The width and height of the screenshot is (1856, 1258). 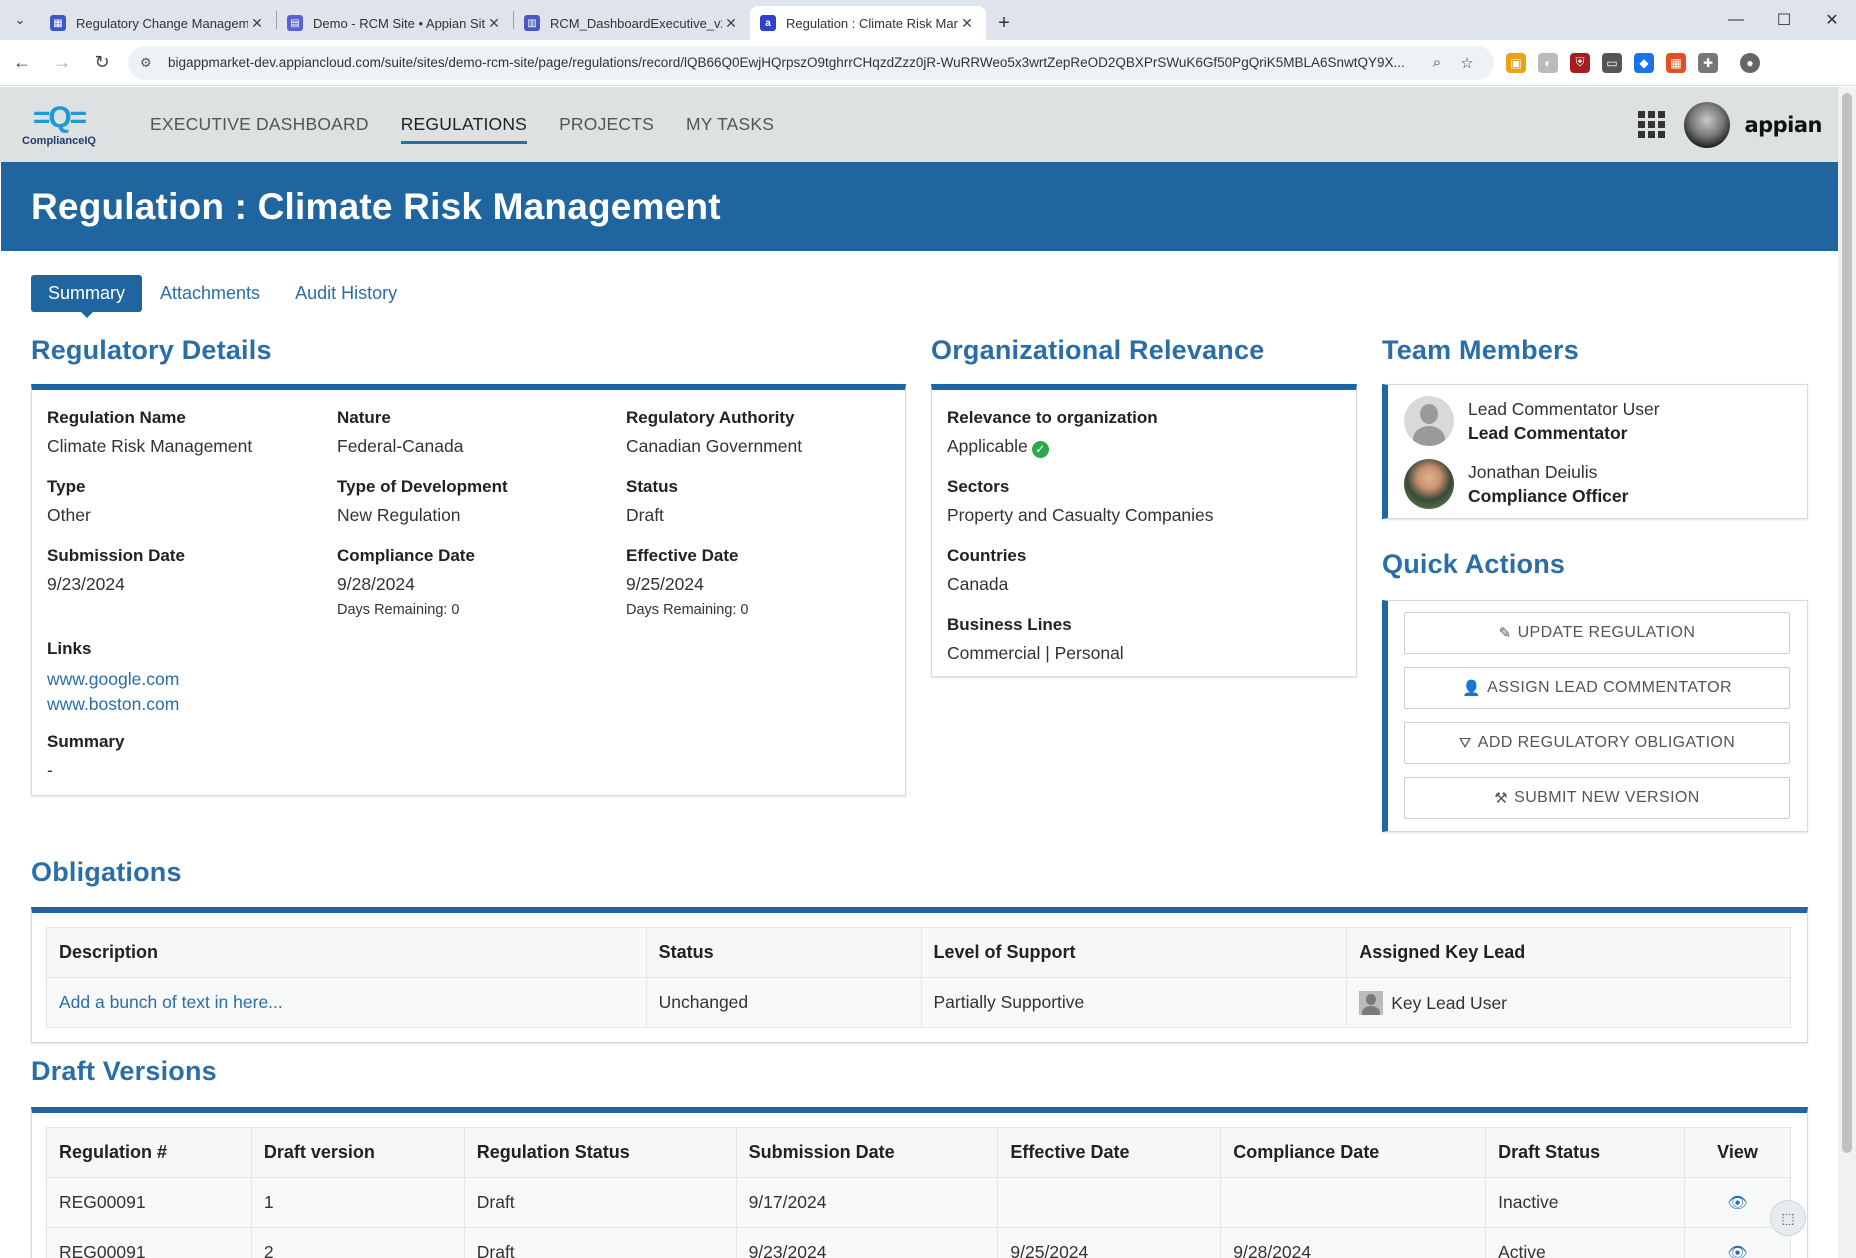 What do you see at coordinates (1437, 62) in the screenshot?
I see `zoom-icon: ⌕` at bounding box center [1437, 62].